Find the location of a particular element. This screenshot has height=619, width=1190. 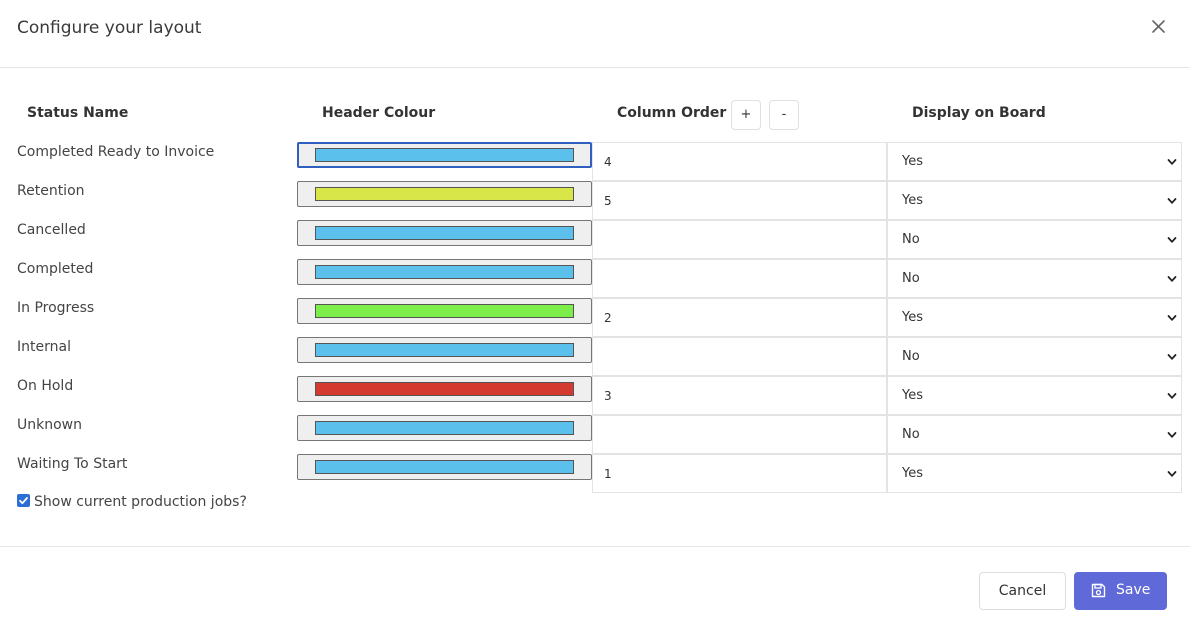

display-on-board-header: Display on Board is located at coordinates (979, 113).